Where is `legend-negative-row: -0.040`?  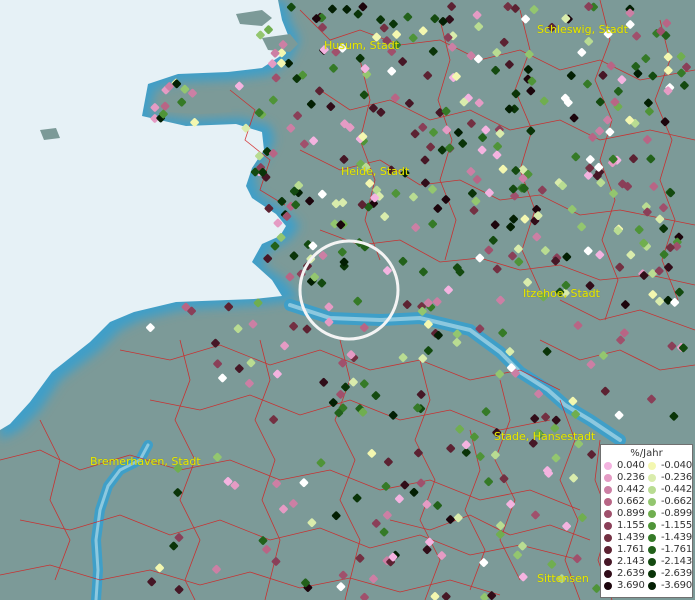 legend-negative-row: -0.040 is located at coordinates (669, 466).